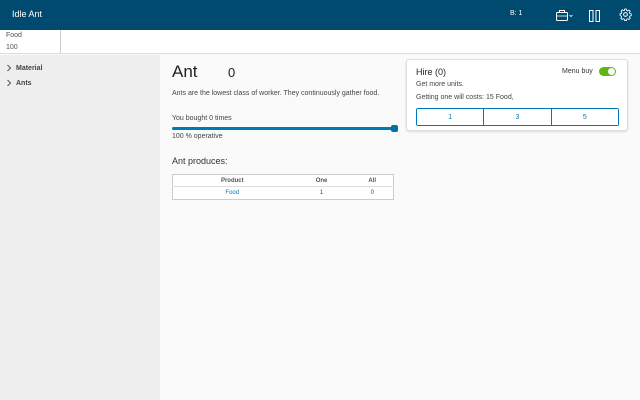 The width and height of the screenshot is (640, 400). What do you see at coordinates (565, 15) in the screenshot?
I see `briefcase-icon` at bounding box center [565, 15].